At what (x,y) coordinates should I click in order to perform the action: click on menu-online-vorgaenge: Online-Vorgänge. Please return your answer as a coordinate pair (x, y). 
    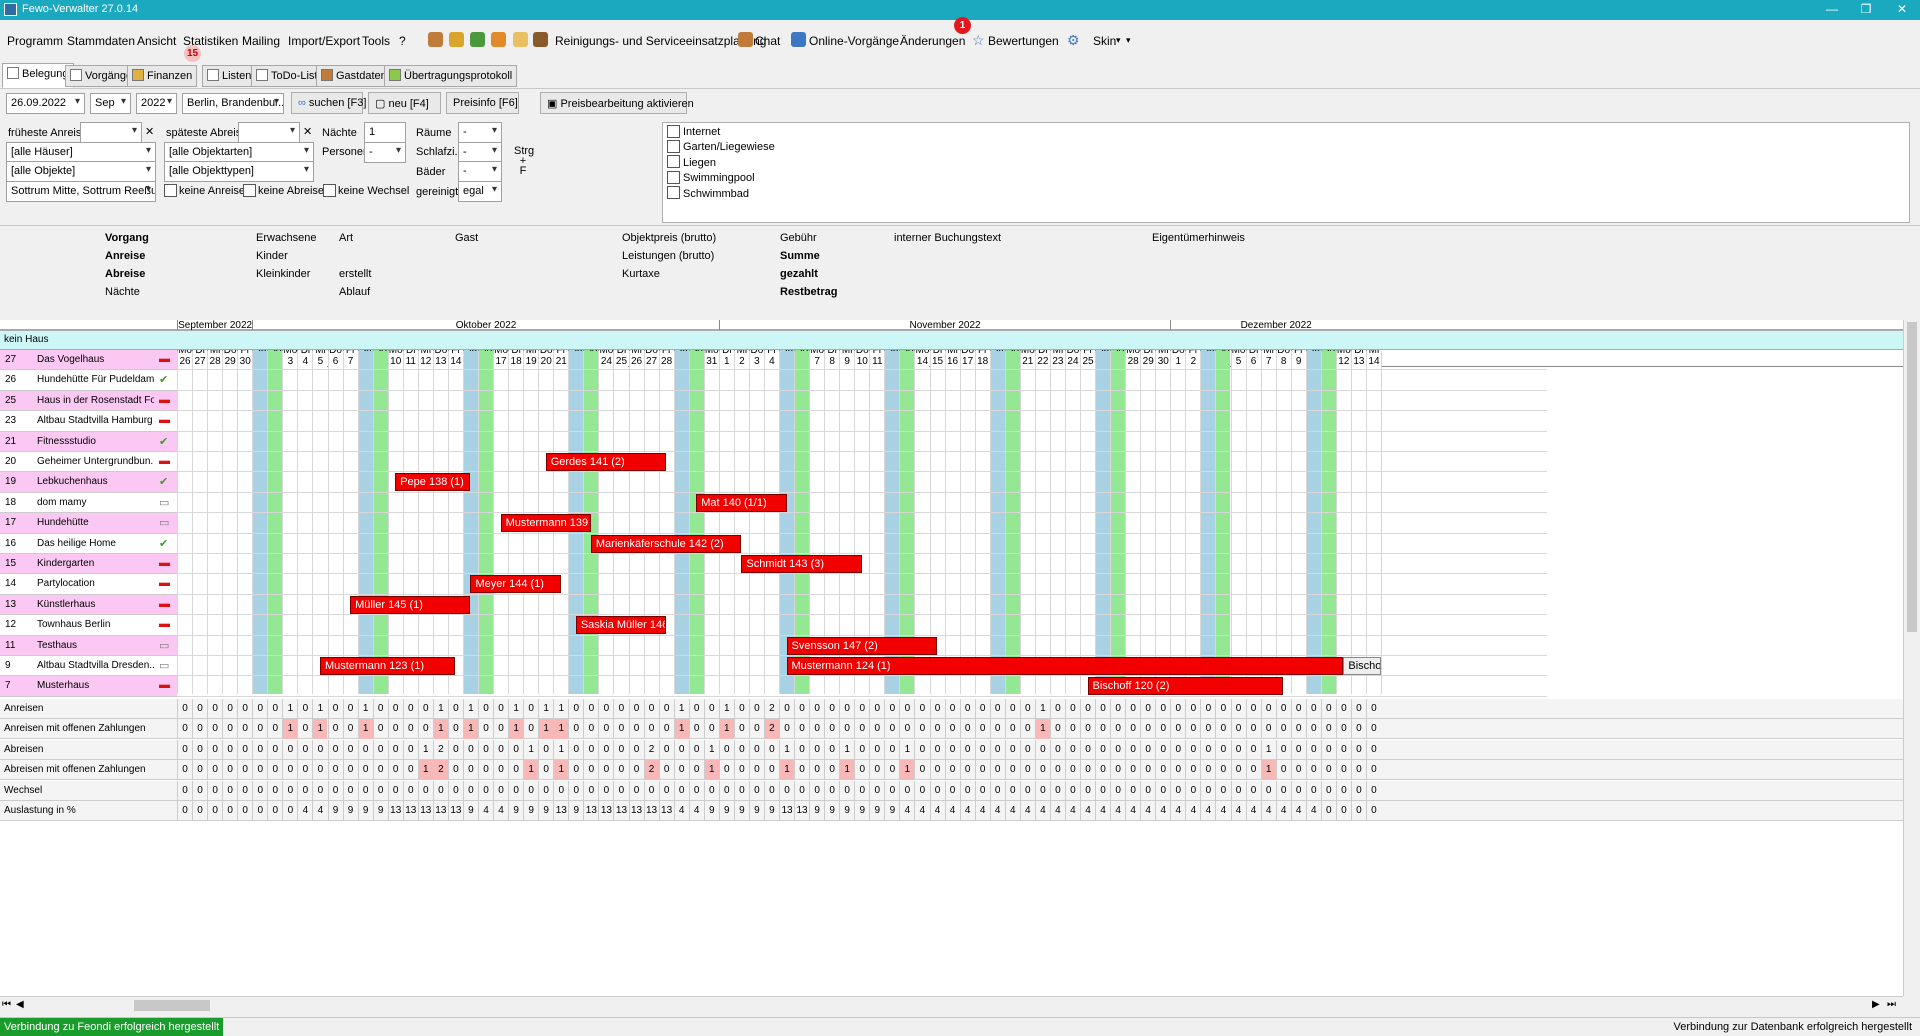
    Looking at the image, I should click on (854, 41).